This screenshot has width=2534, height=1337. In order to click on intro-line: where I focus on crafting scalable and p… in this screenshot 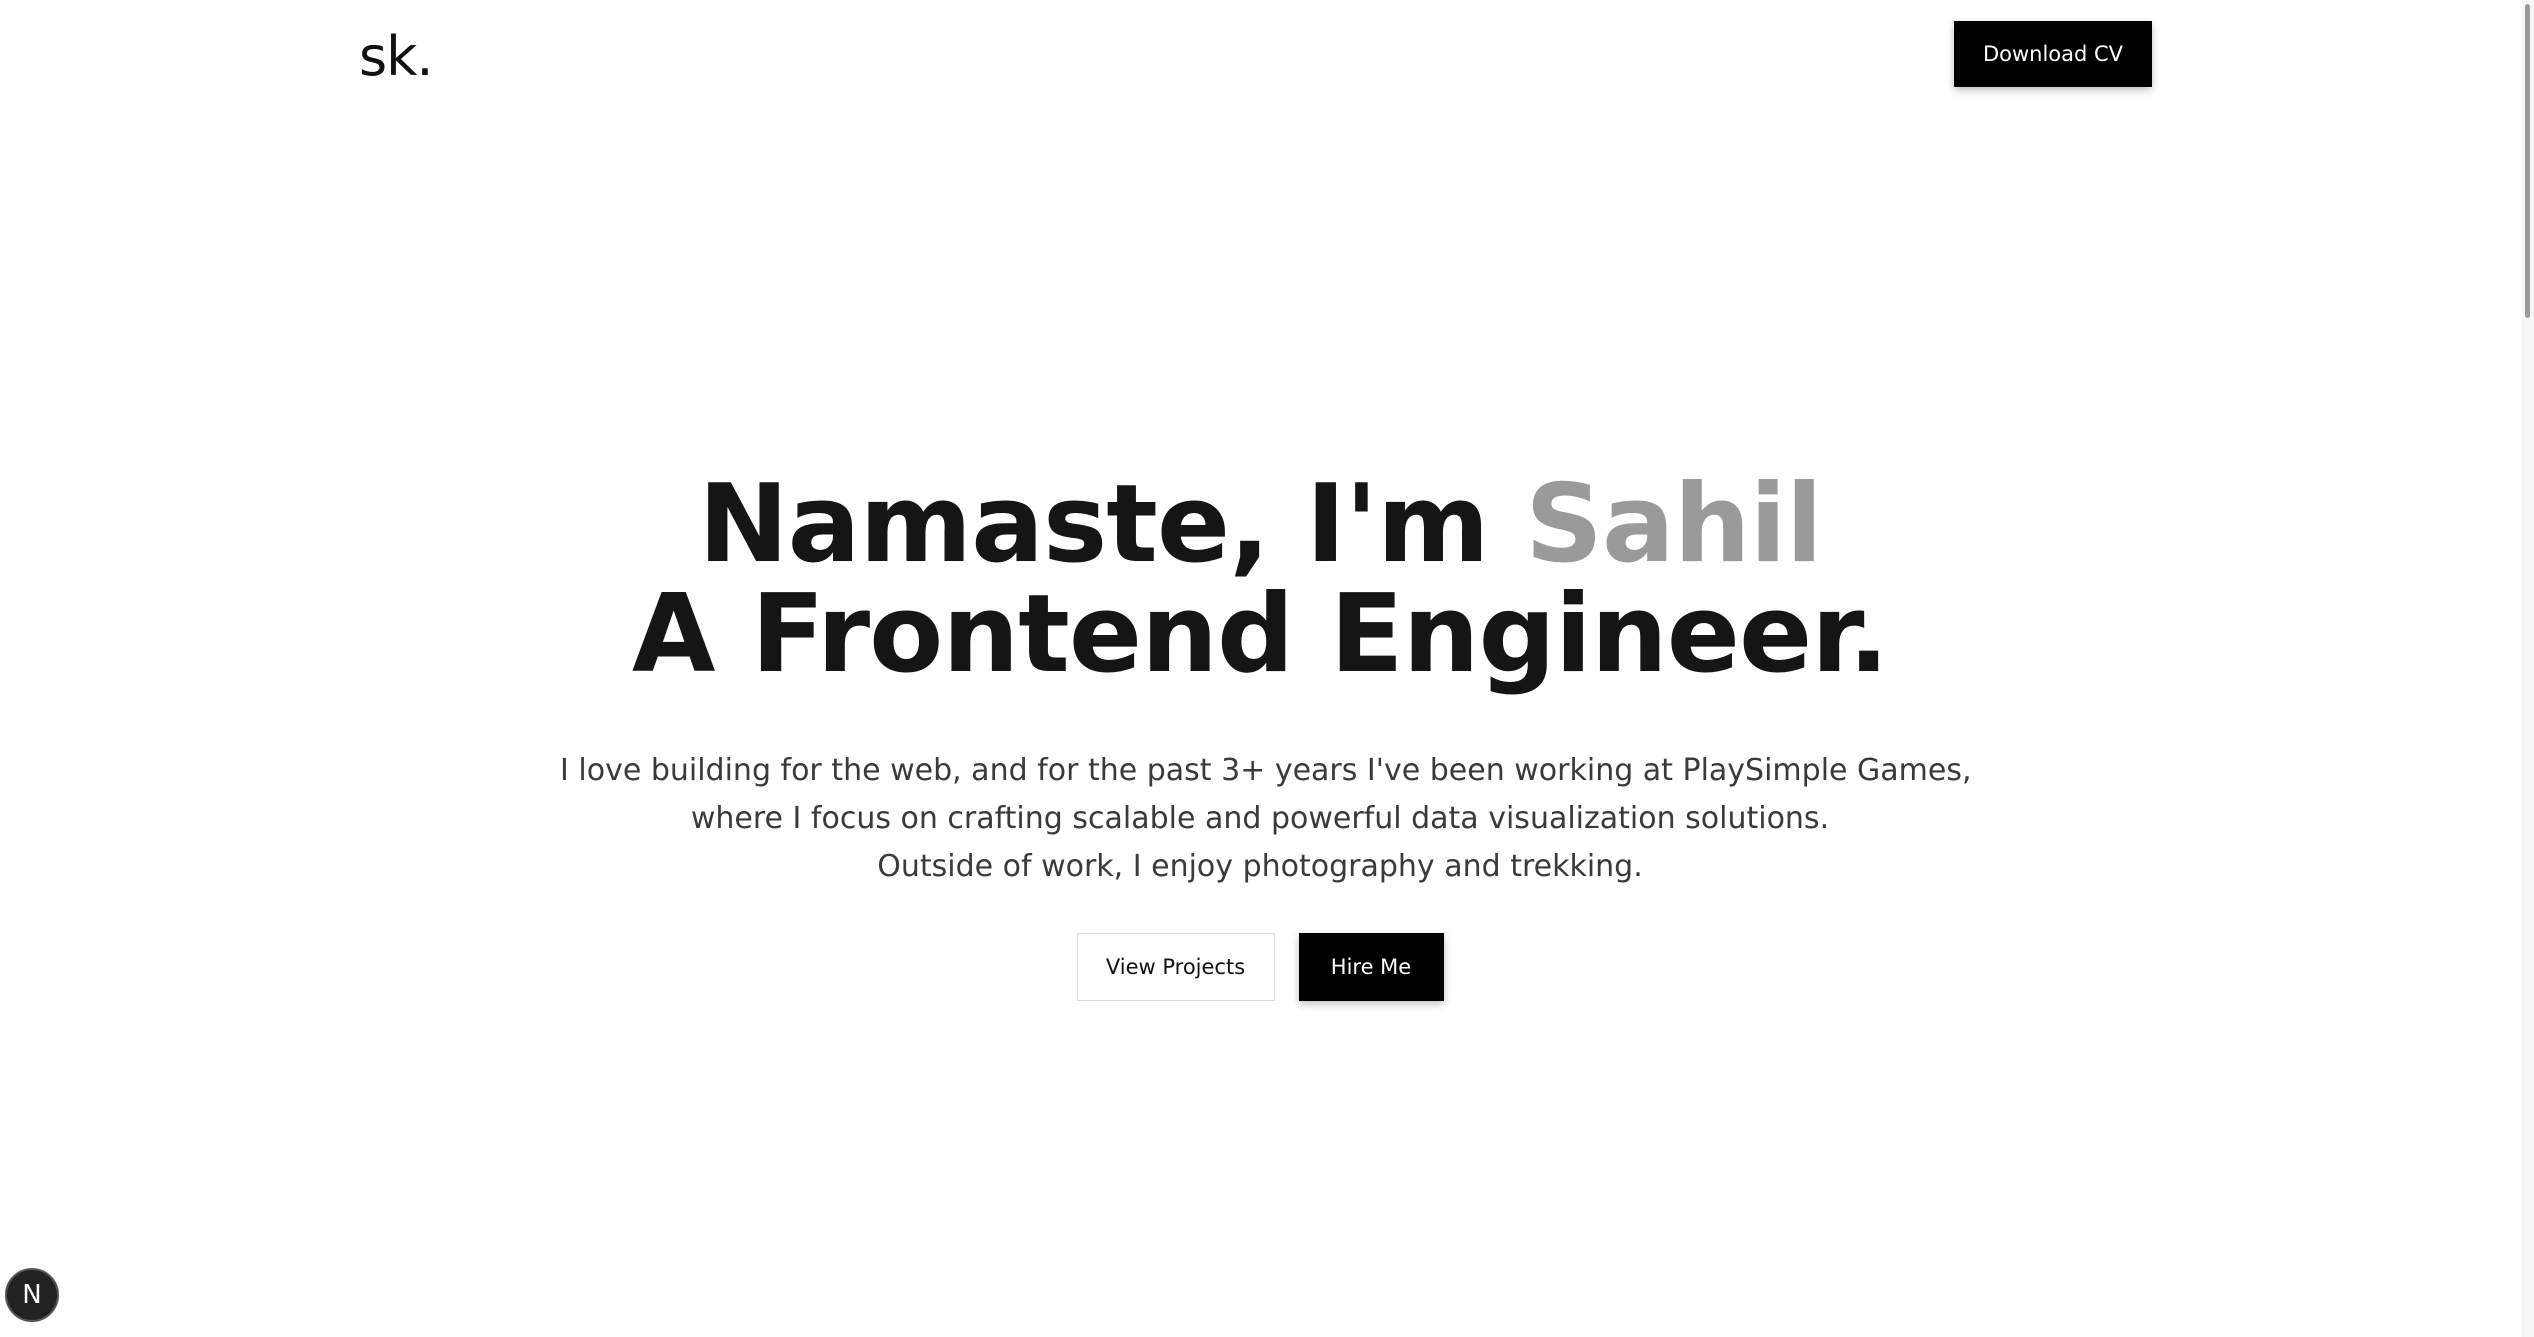, I will do `click(1260, 818)`.